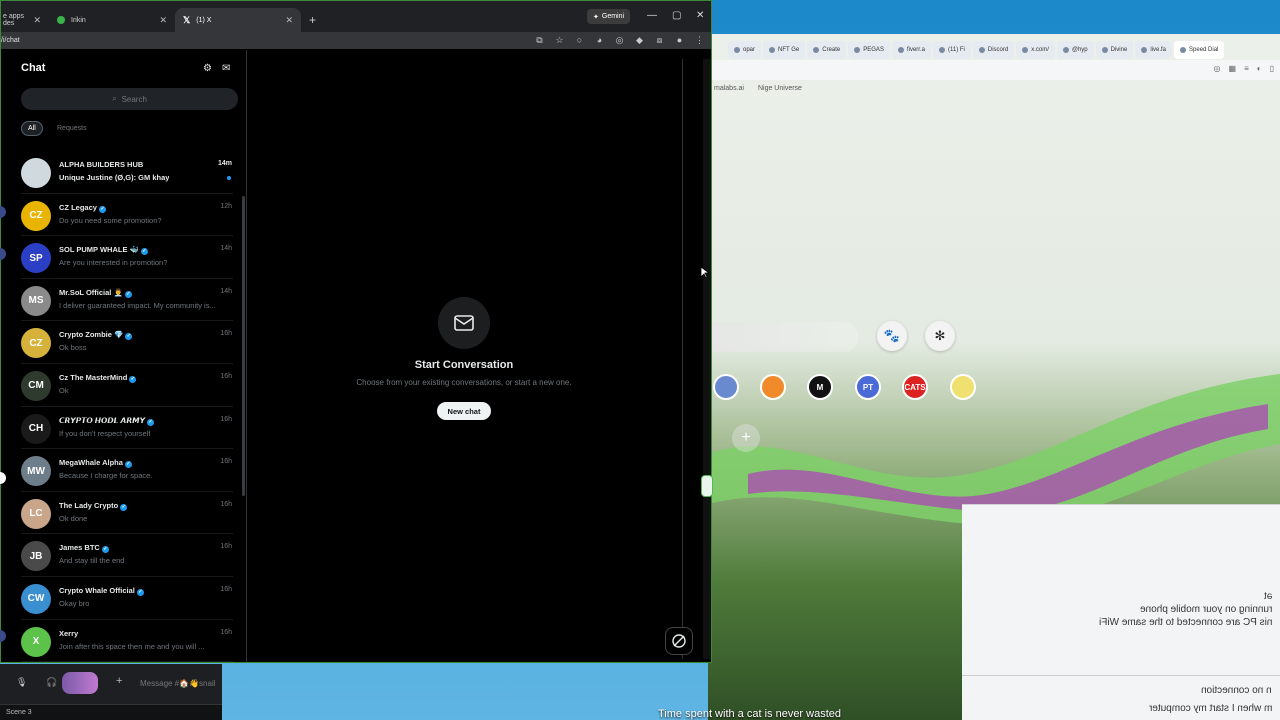  I want to click on bookmark-item: malabs.ai, so click(729, 88).